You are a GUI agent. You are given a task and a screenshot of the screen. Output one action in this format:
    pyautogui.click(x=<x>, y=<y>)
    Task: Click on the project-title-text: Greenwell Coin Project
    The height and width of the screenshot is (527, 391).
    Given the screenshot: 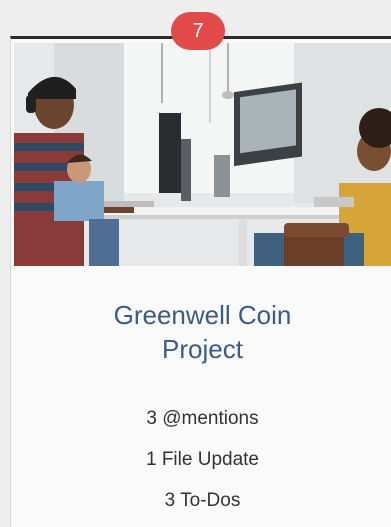 What is the action you would take?
    pyautogui.click(x=202, y=332)
    